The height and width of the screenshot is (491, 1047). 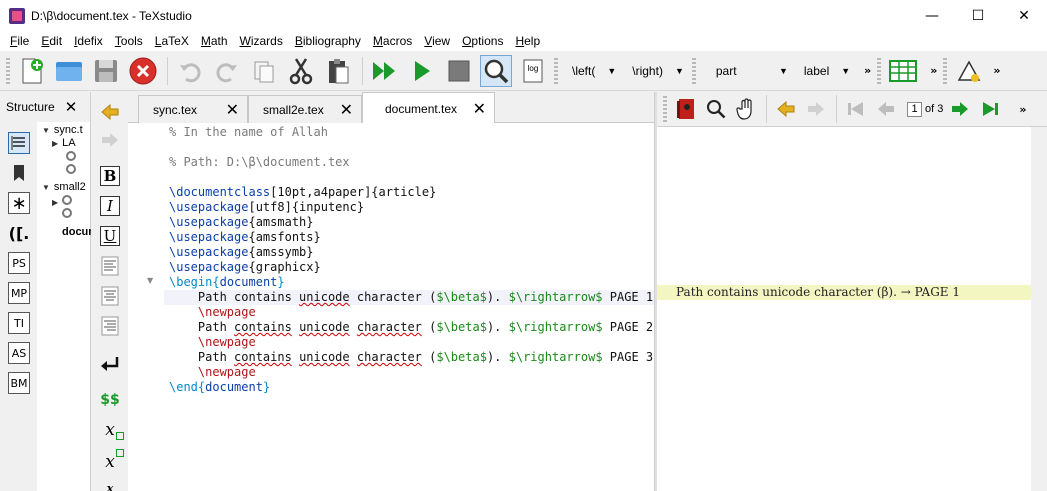 I want to click on next-position-button, so click(x=110, y=140).